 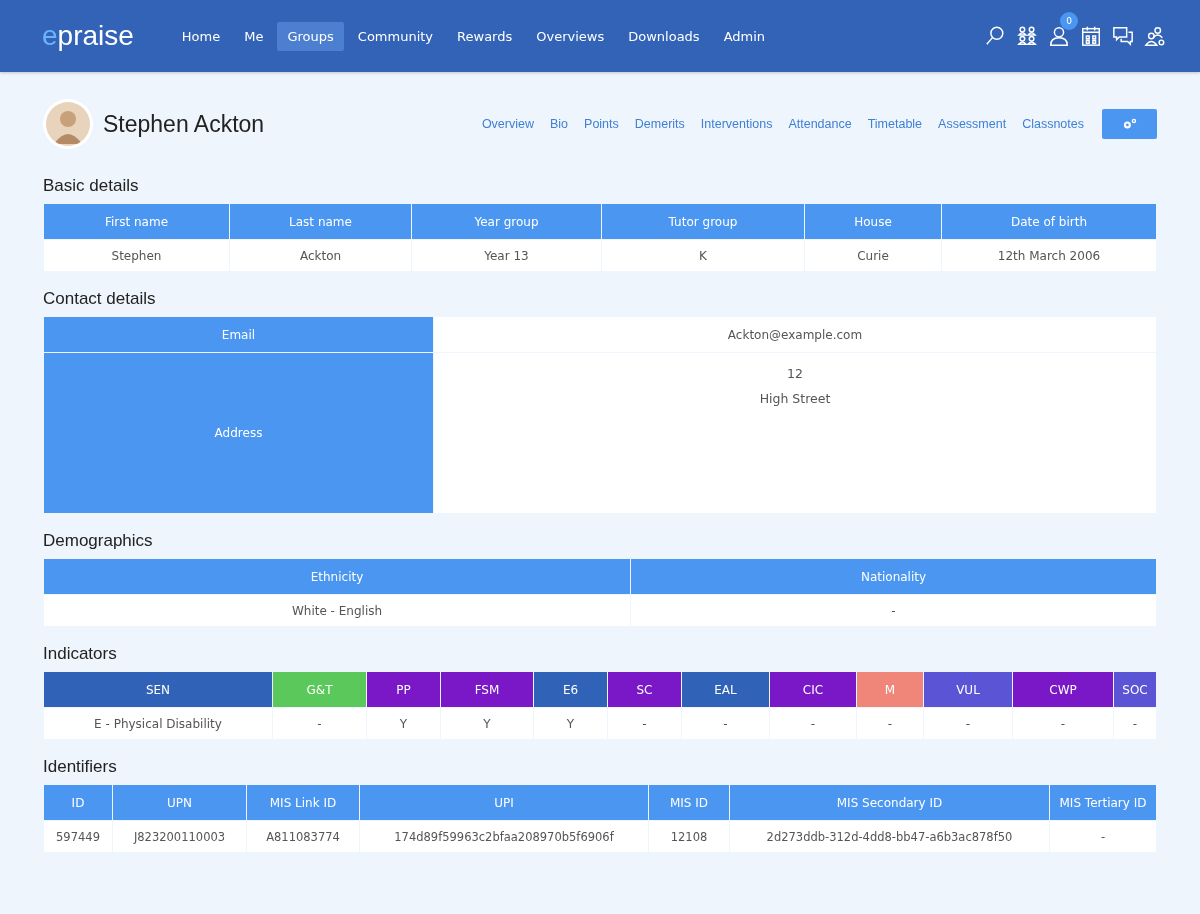 I want to click on indicator-header: CWP, so click(x=1063, y=689).